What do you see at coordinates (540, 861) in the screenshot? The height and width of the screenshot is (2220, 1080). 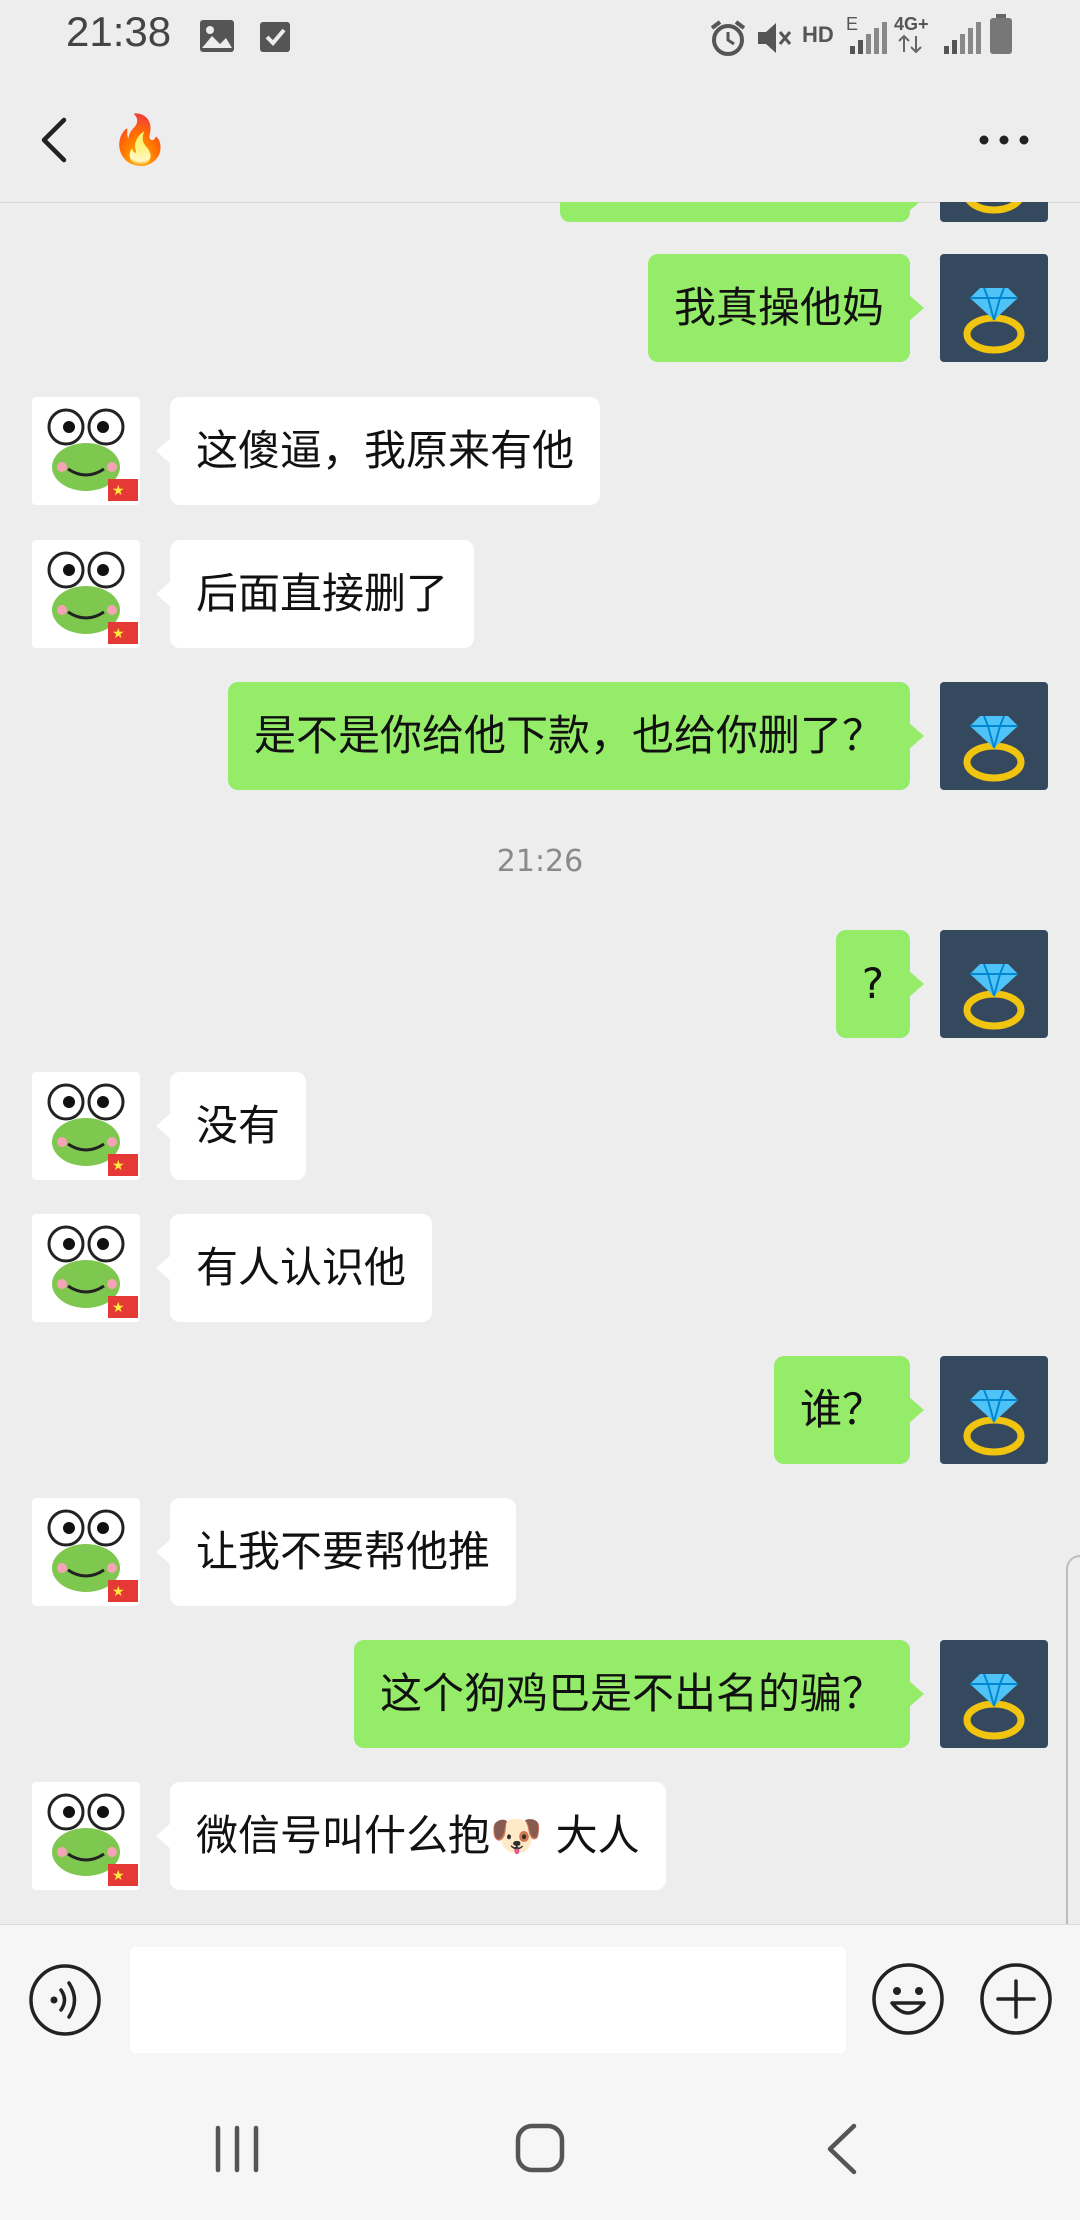 I see `message-timestamp: 21:26` at bounding box center [540, 861].